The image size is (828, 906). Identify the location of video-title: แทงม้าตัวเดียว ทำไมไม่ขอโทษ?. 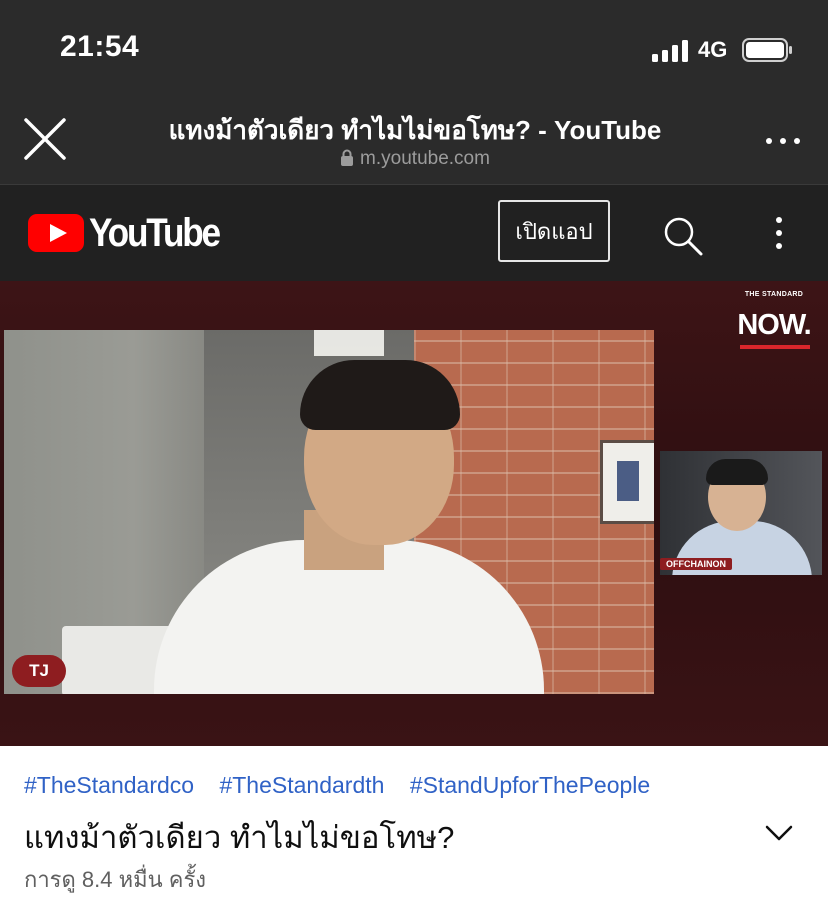
(239, 837).